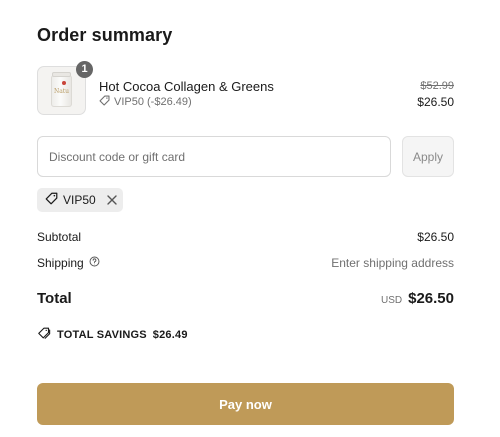 This screenshot has height=437, width=500. Describe the element at coordinates (170, 334) in the screenshot. I see `total-savings-value: $26.49` at that location.